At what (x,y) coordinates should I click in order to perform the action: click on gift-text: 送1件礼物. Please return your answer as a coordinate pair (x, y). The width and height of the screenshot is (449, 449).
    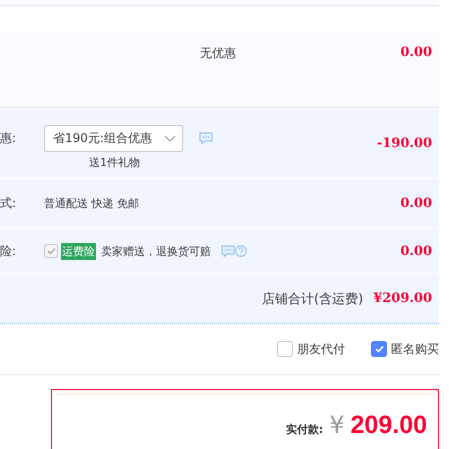
    Looking at the image, I should click on (114, 162).